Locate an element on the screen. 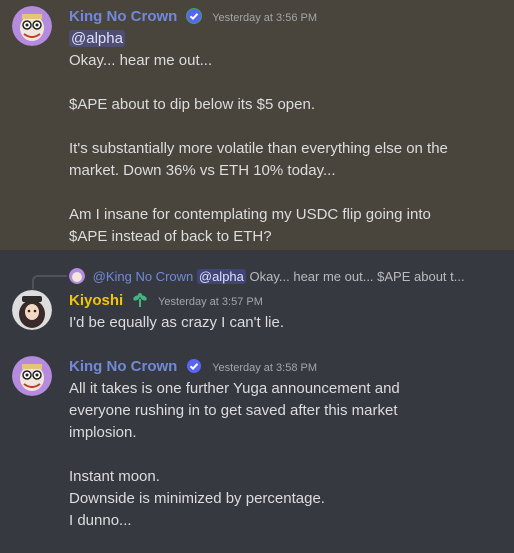 The height and width of the screenshot is (553, 514). avatar-kiyoshi is located at coordinates (32, 310).